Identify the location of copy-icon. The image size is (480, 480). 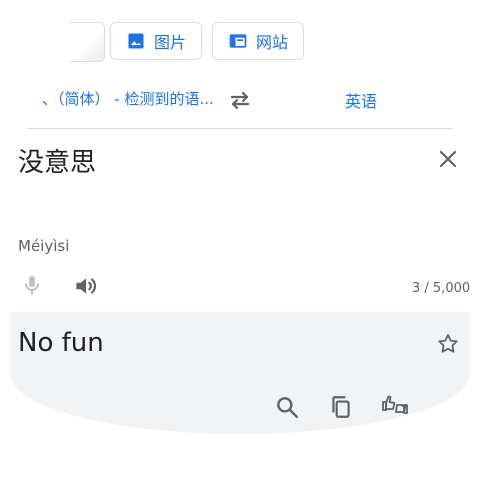
(341, 407).